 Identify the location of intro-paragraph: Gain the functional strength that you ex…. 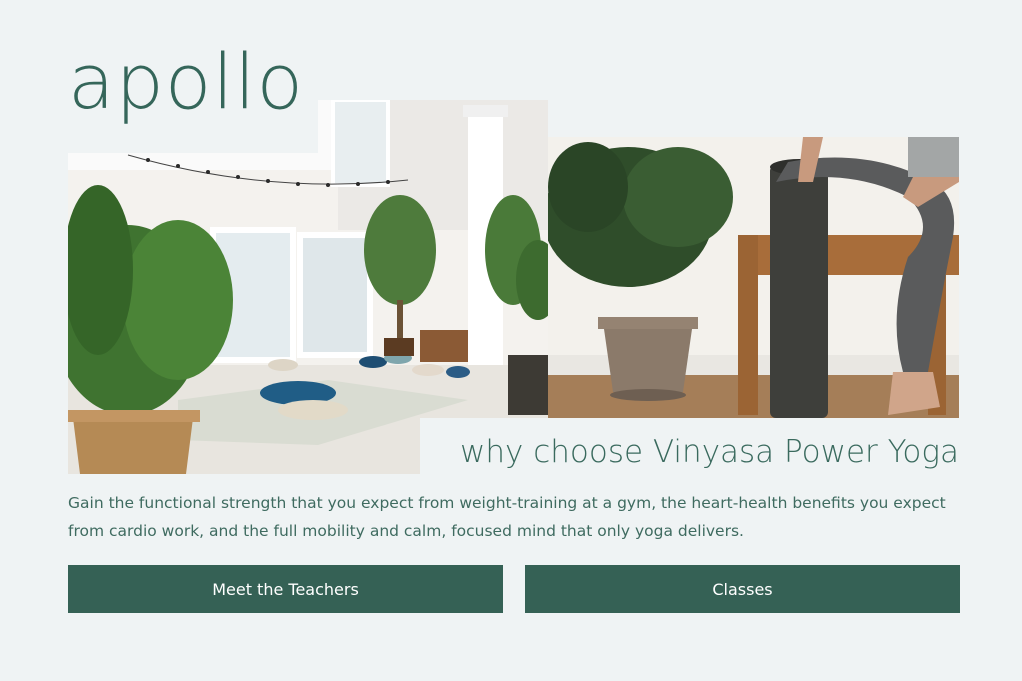
(507, 517).